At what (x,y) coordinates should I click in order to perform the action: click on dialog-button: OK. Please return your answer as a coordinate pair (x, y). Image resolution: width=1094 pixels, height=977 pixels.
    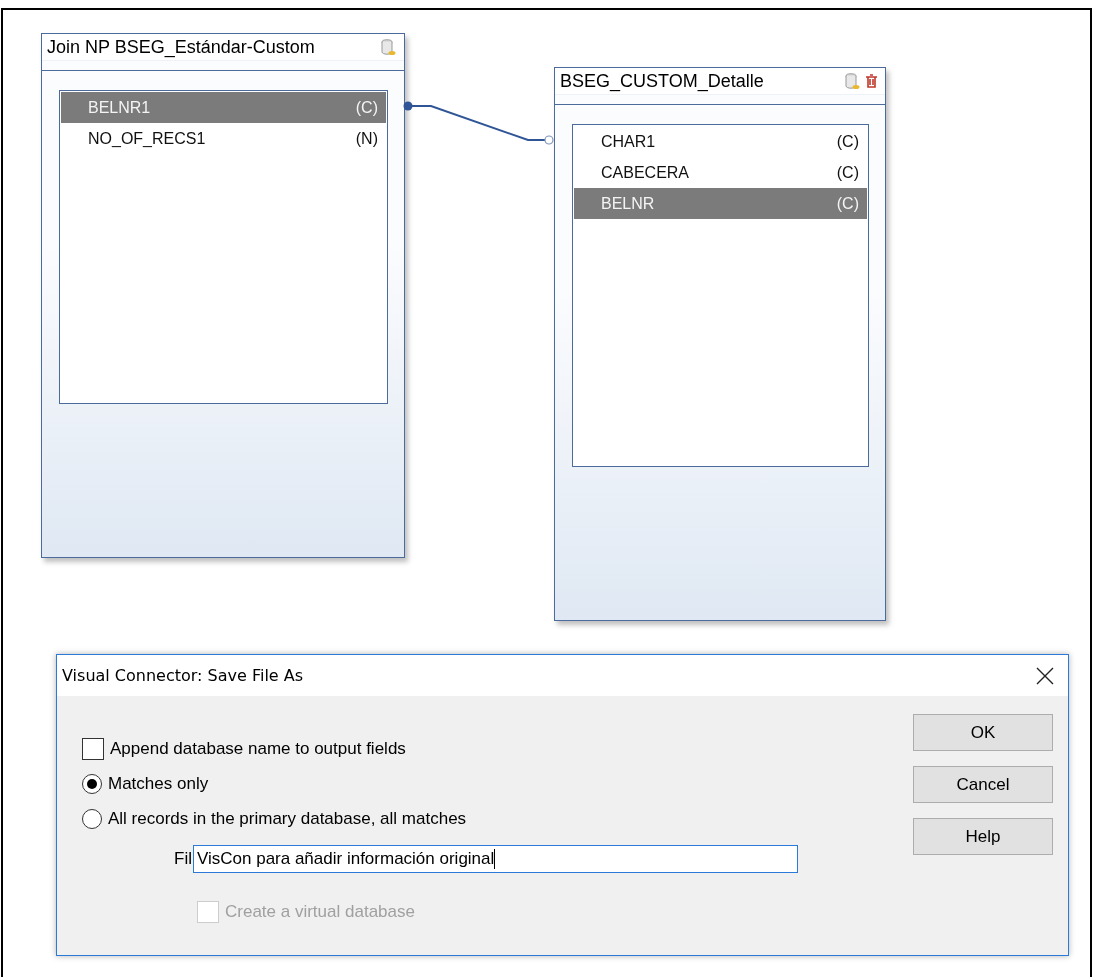
    Looking at the image, I should click on (983, 732).